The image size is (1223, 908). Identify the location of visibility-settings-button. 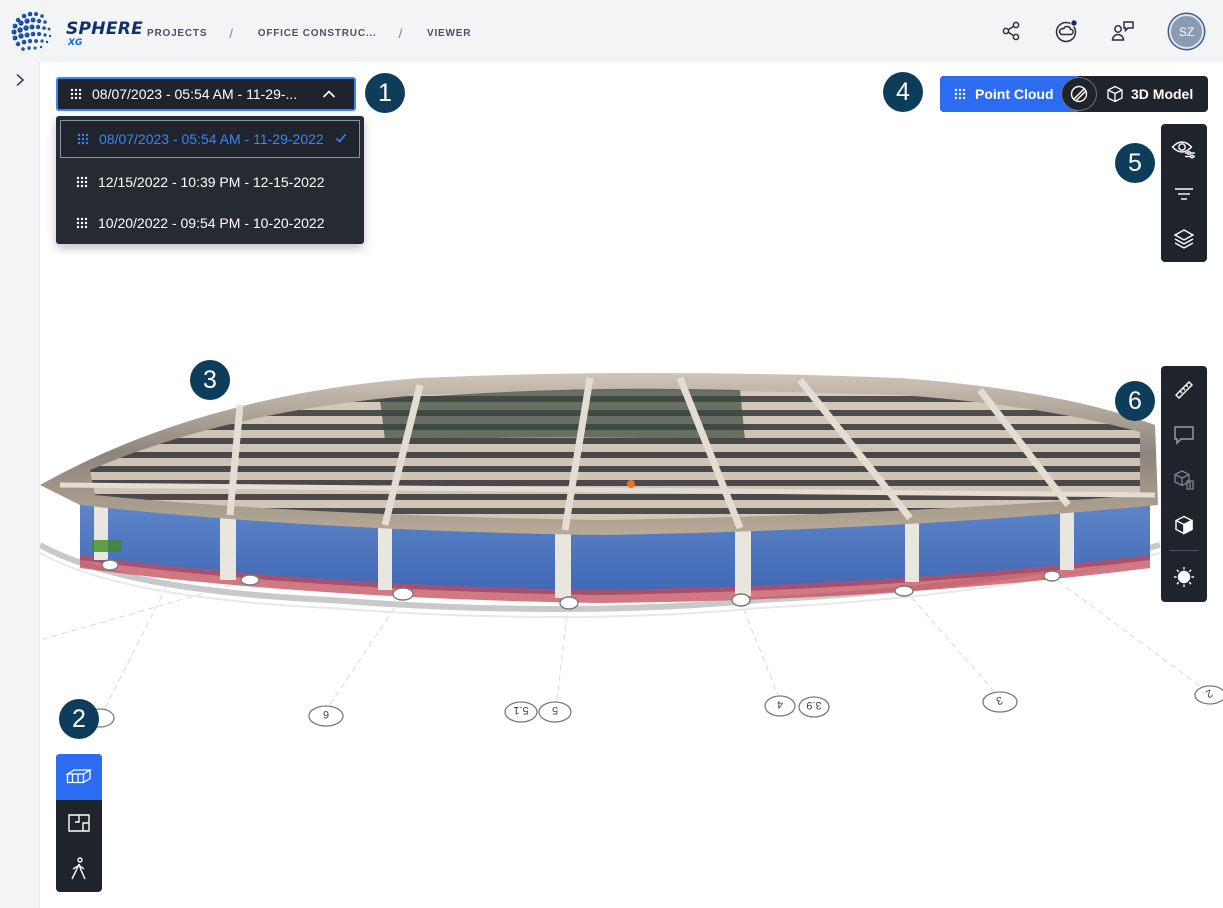
(1184, 148).